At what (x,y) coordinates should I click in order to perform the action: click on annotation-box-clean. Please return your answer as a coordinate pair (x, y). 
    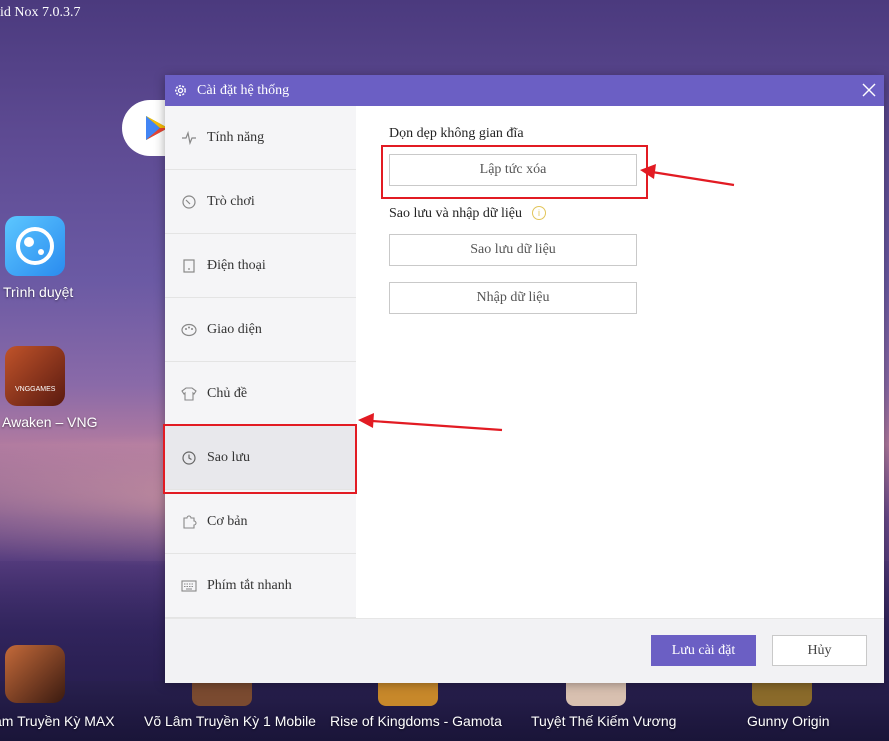
    Looking at the image, I should click on (514, 172).